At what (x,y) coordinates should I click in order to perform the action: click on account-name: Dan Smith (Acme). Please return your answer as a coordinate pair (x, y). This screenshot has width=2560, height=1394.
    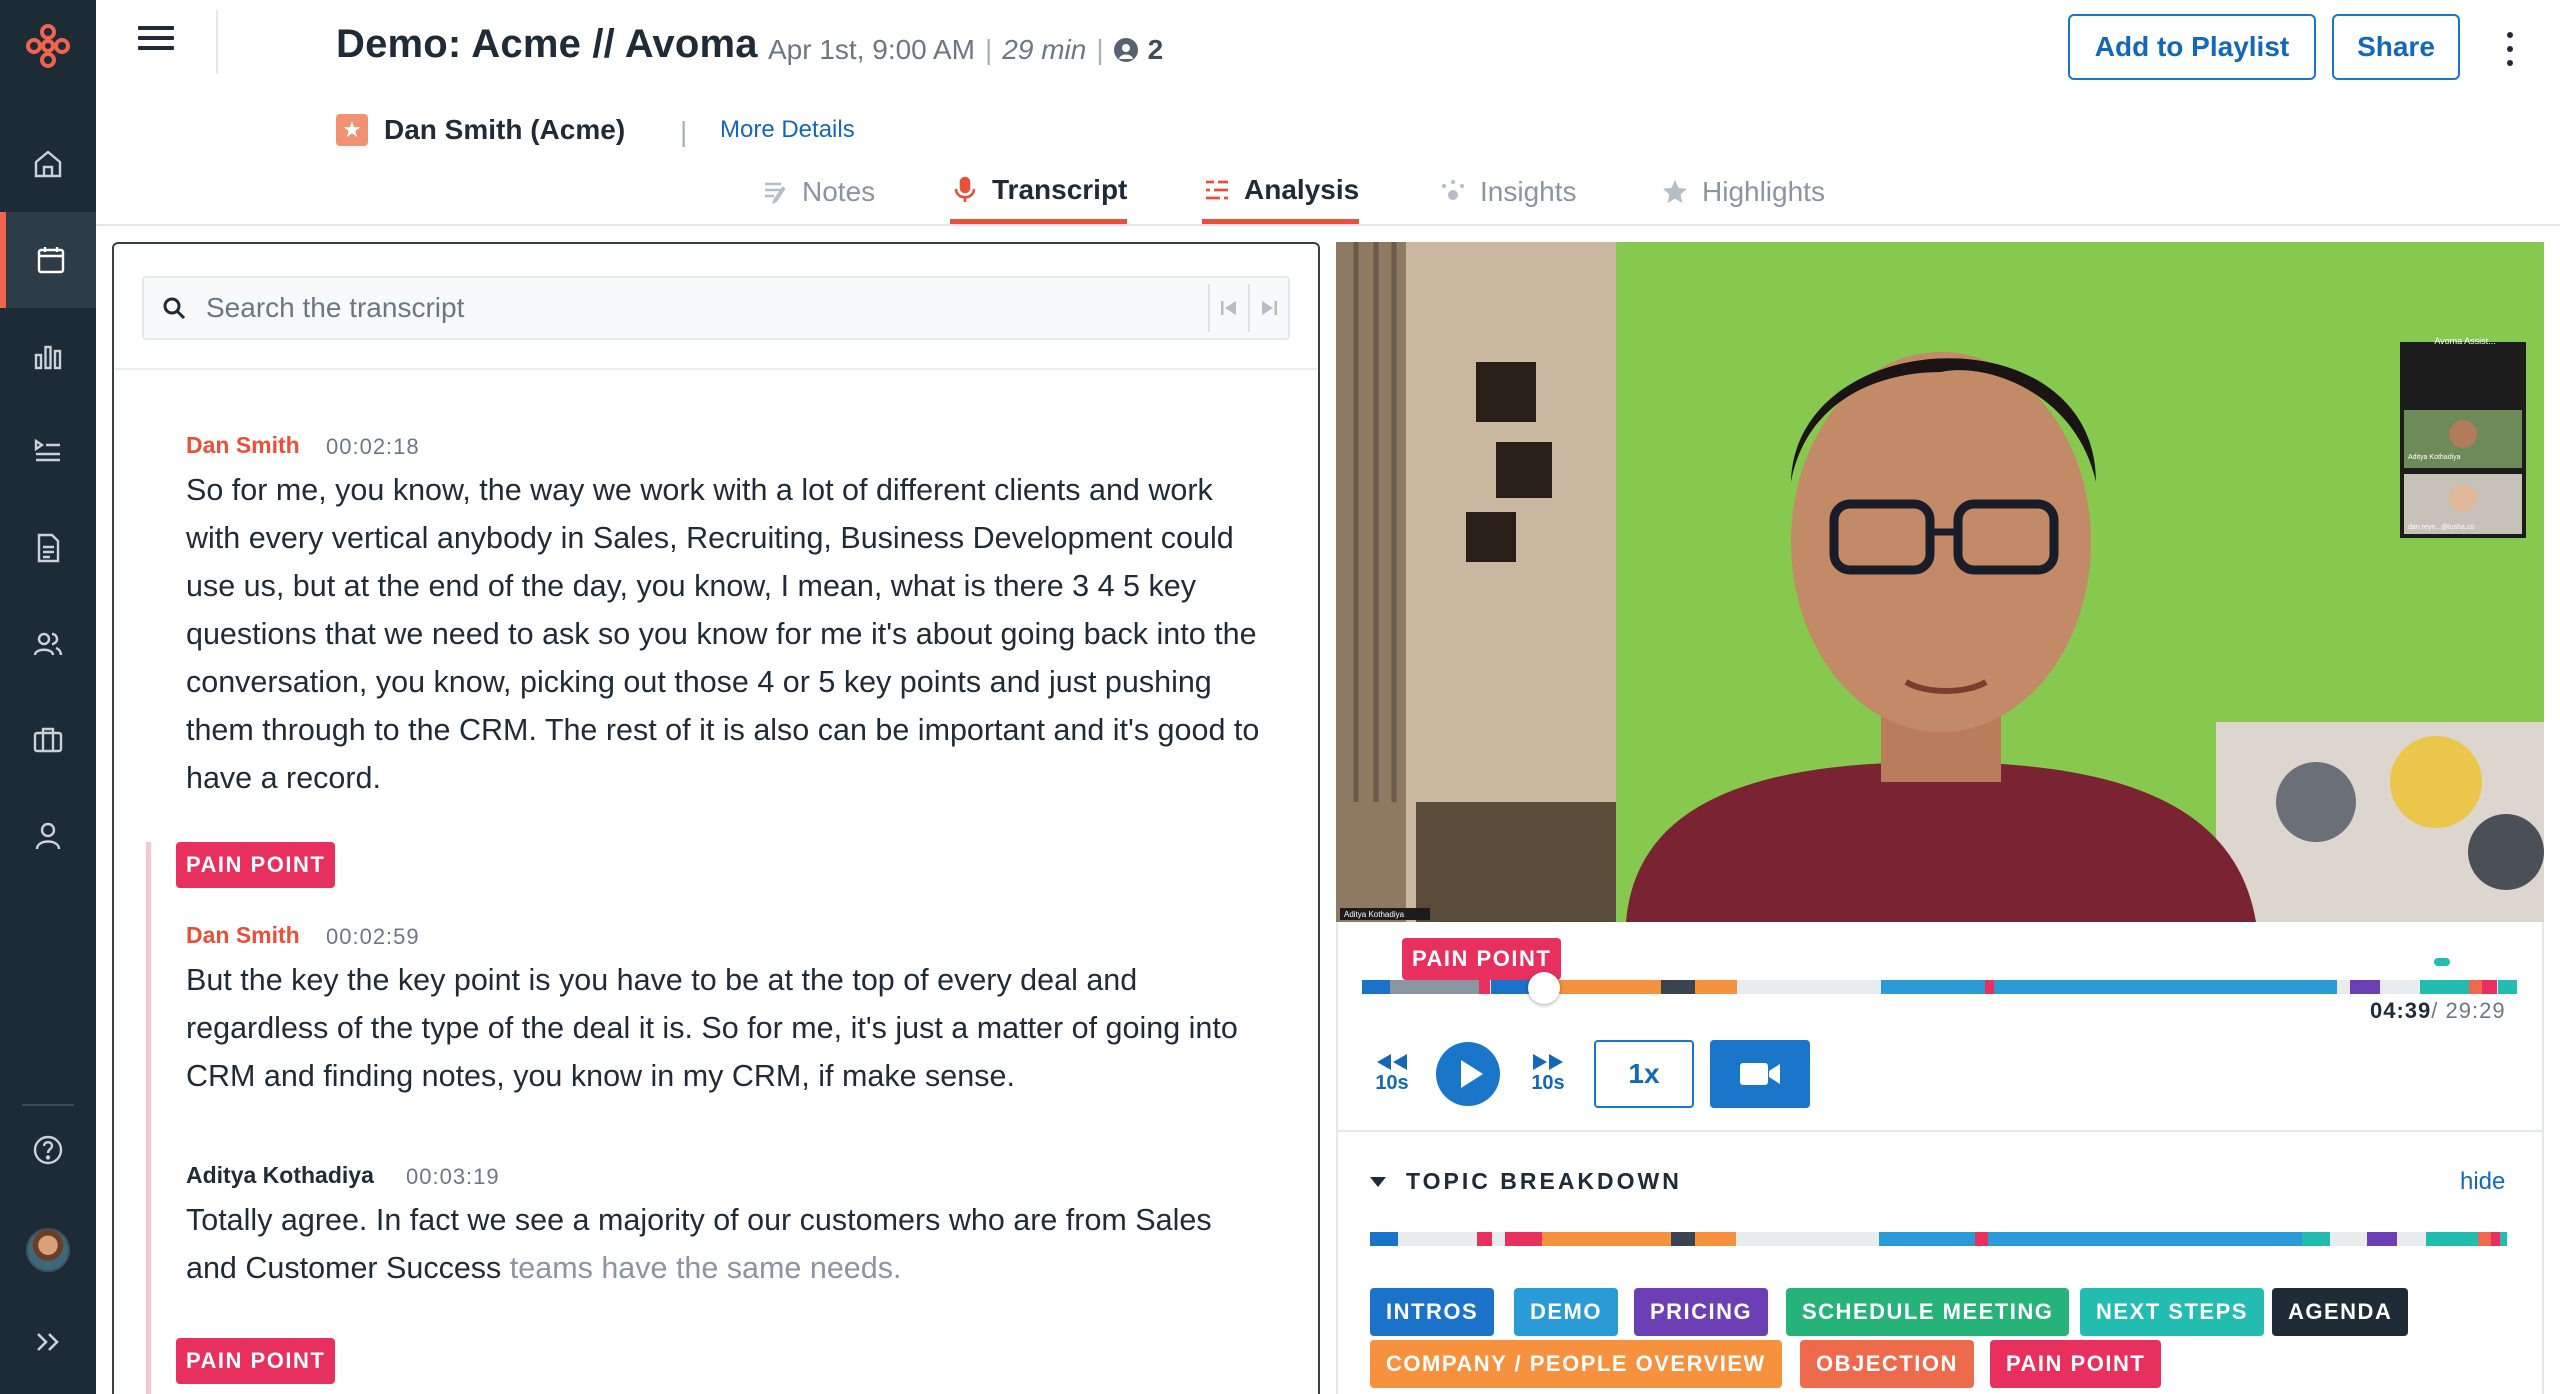
    Looking at the image, I should click on (504, 130).